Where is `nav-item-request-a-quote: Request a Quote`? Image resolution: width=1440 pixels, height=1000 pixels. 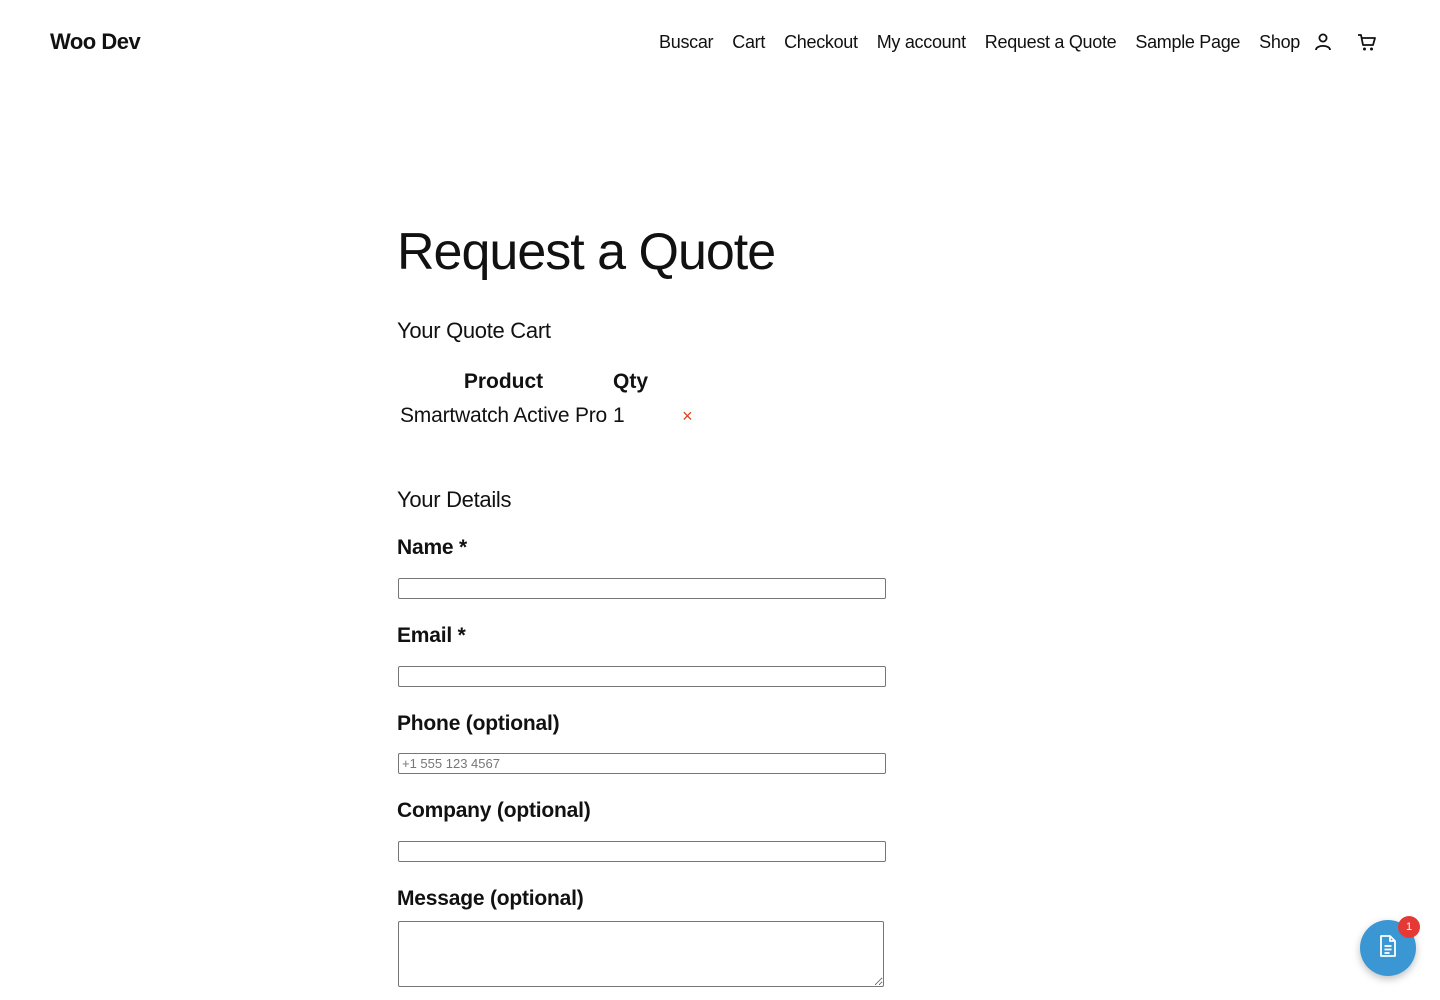 nav-item-request-a-quote: Request a Quote is located at coordinates (1051, 42).